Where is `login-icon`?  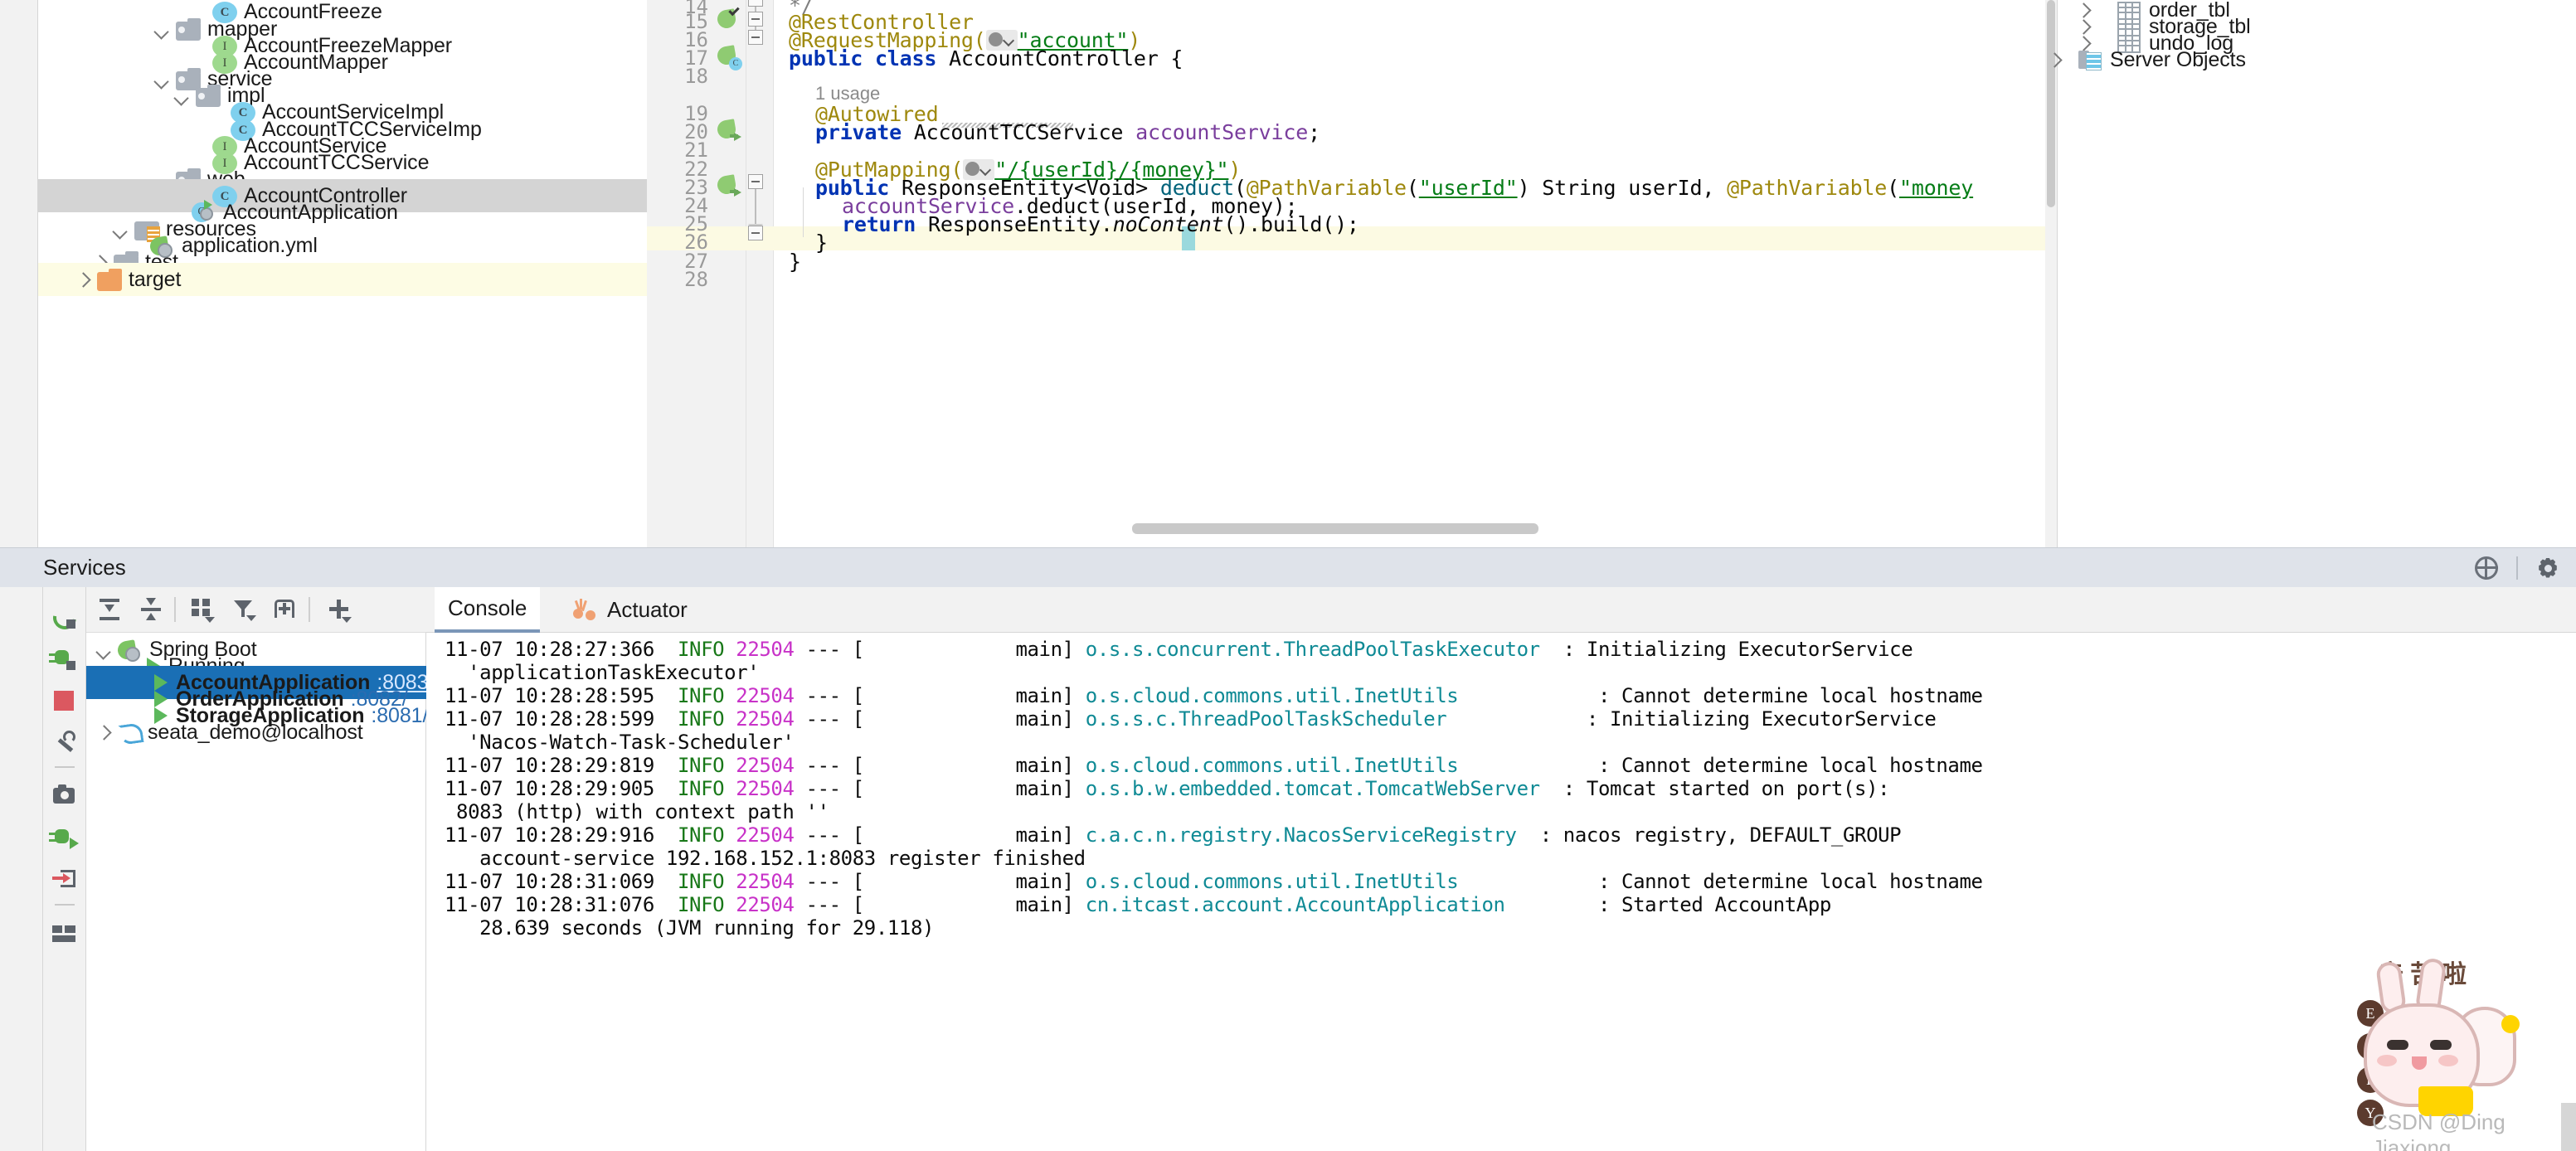
login-icon is located at coordinates (65, 879).